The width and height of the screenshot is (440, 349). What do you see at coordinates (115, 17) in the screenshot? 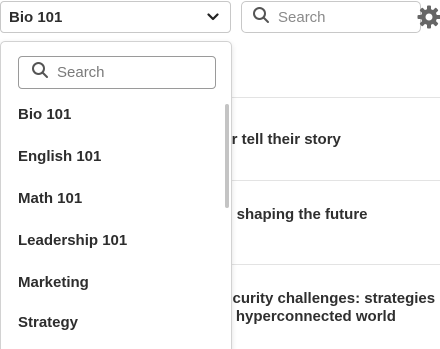
I see `course-select: Bio 101` at bounding box center [115, 17].